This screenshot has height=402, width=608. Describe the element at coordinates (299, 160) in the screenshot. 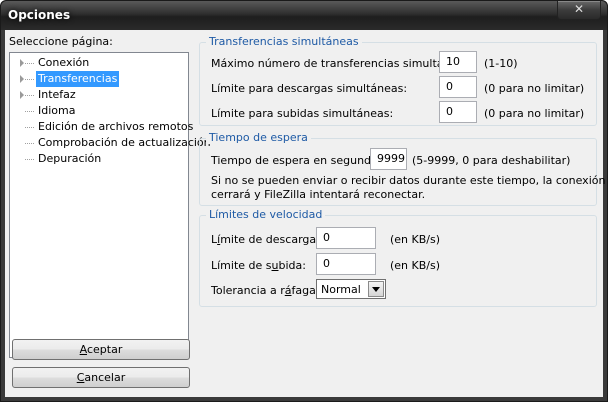

I see `timeout-label: Tiempo de espera en segundos:` at that location.